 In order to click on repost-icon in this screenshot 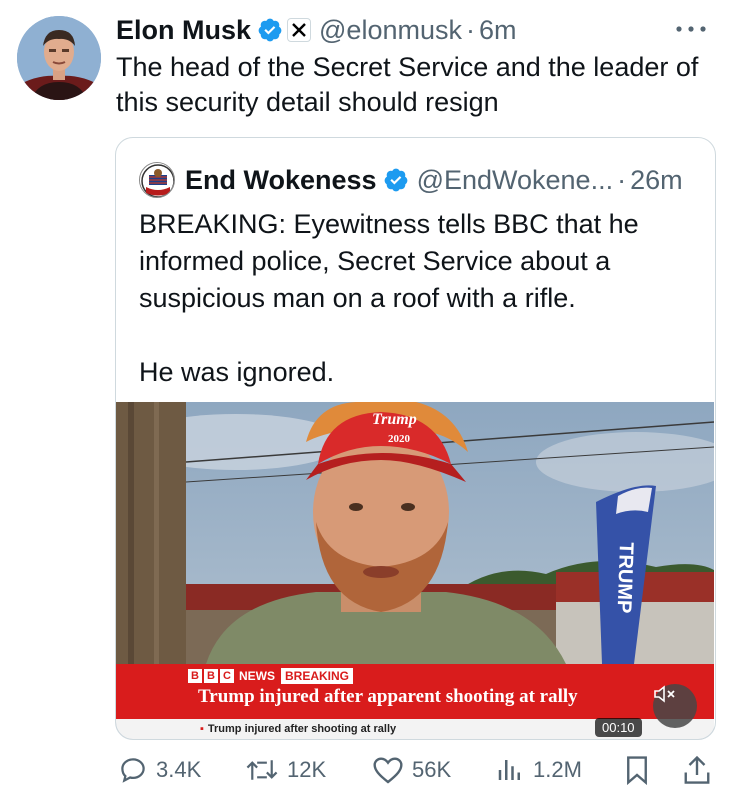, I will do `click(262, 770)`.